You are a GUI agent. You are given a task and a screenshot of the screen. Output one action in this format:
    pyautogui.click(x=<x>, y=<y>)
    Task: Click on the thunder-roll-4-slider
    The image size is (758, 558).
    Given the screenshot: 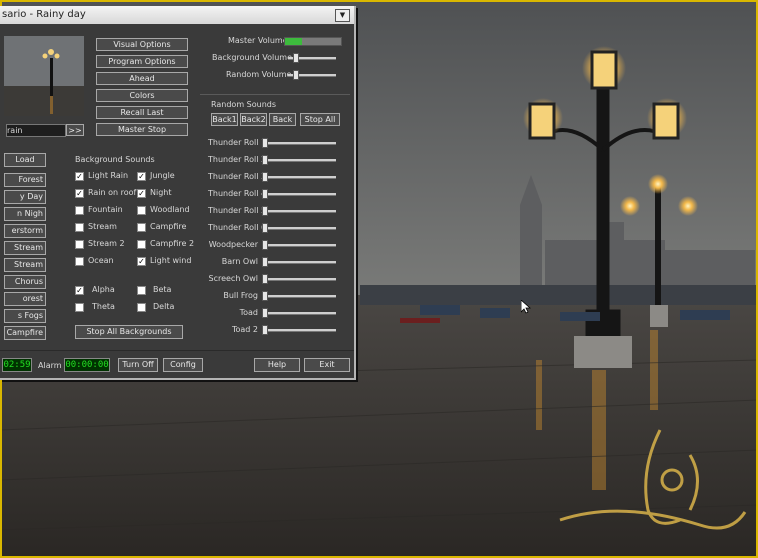 What is the action you would take?
    pyautogui.click(x=299, y=194)
    